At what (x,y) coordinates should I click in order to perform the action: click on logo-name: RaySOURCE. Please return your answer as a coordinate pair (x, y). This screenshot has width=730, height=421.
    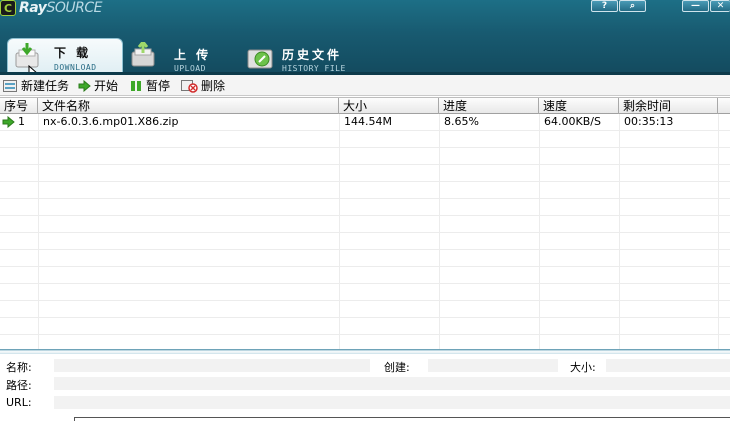
    Looking at the image, I should click on (60, 8).